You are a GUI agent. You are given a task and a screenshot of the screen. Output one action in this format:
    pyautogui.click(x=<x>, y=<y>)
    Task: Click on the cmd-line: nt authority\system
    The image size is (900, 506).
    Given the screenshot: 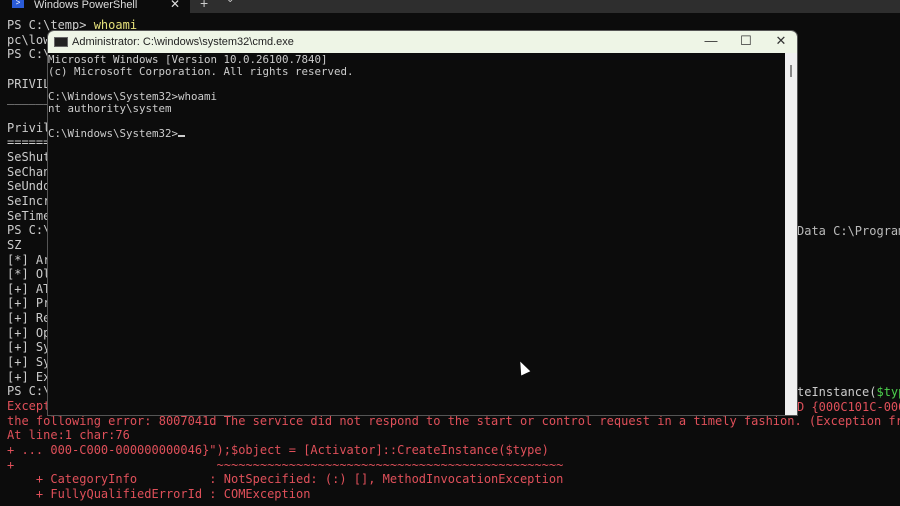 What is the action you would take?
    pyautogui.click(x=110, y=109)
    